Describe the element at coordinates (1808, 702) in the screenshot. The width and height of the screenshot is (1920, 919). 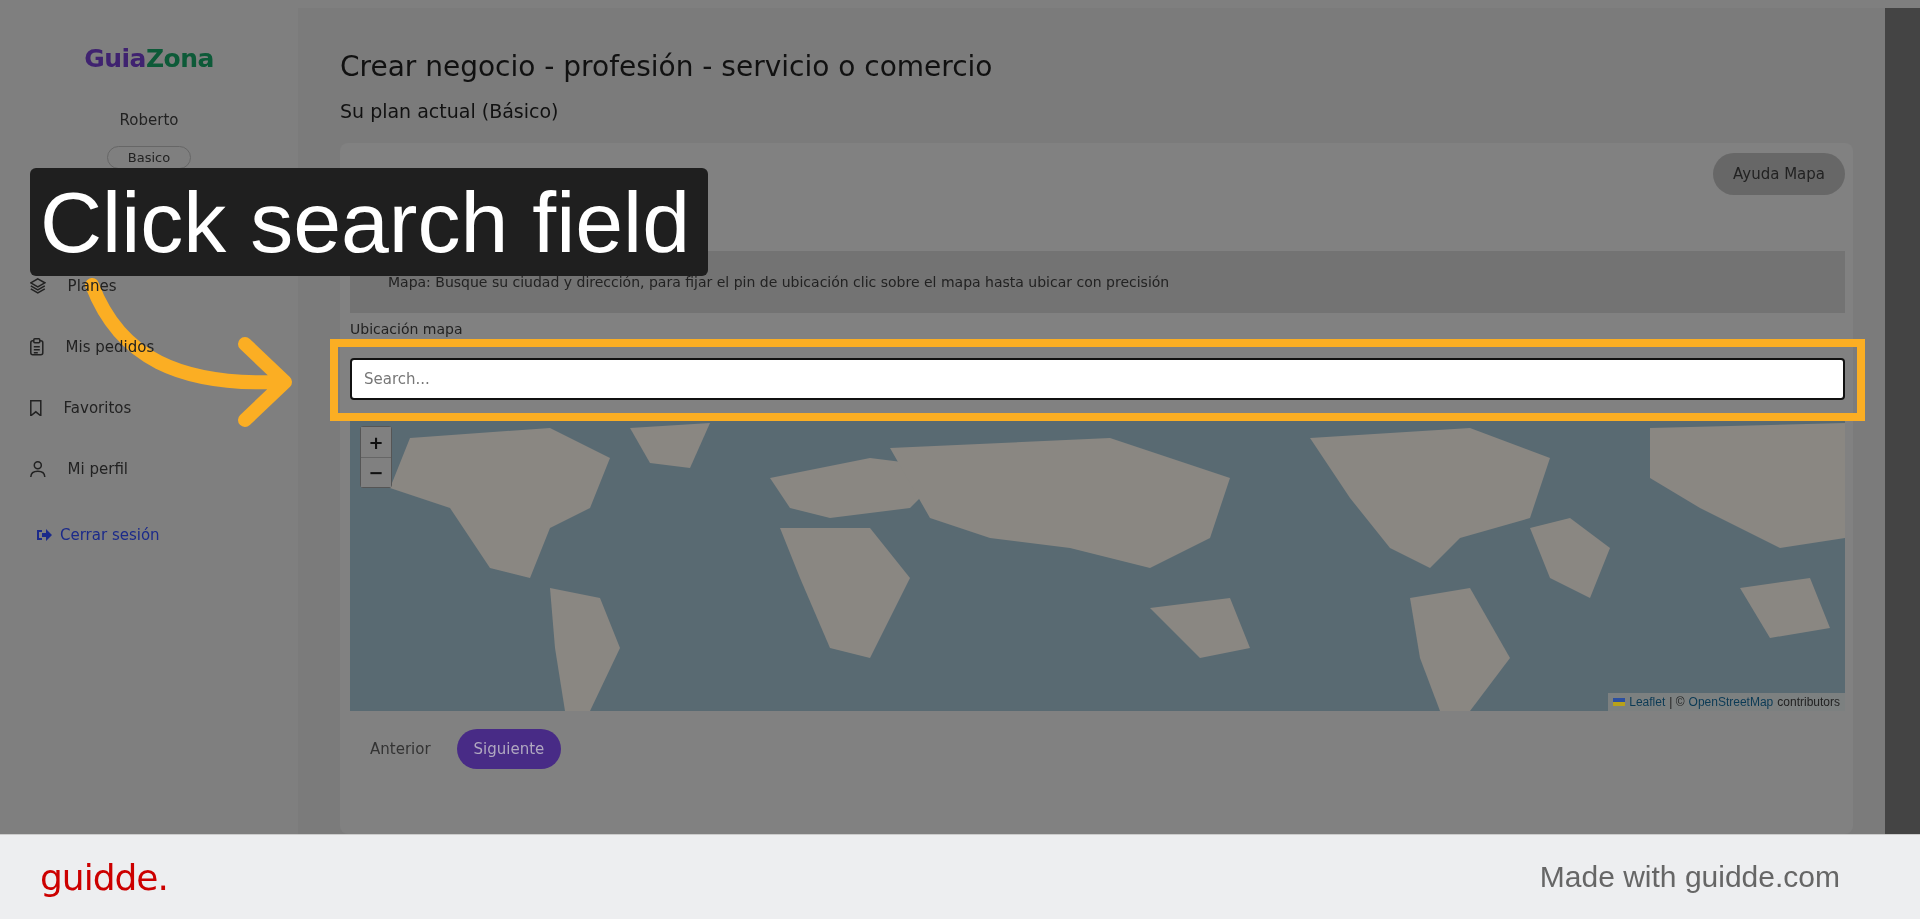
I see `attribution-text: contributors` at that location.